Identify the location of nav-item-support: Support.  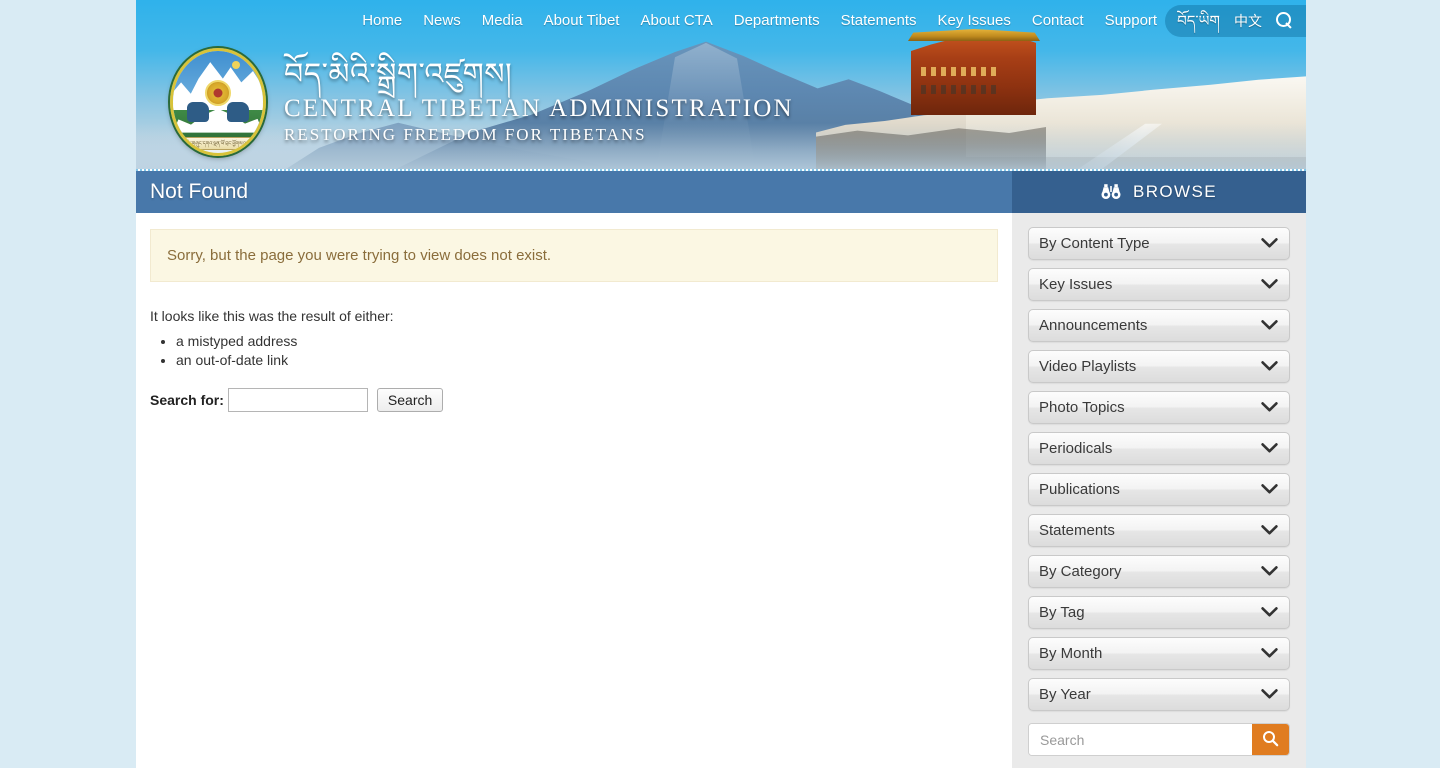
(1131, 21).